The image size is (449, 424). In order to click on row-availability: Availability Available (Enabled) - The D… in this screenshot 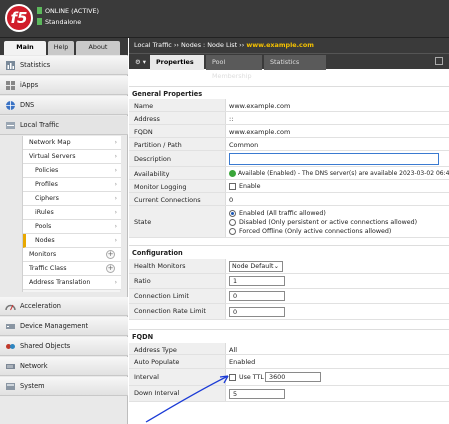, I will do `click(289, 173)`.